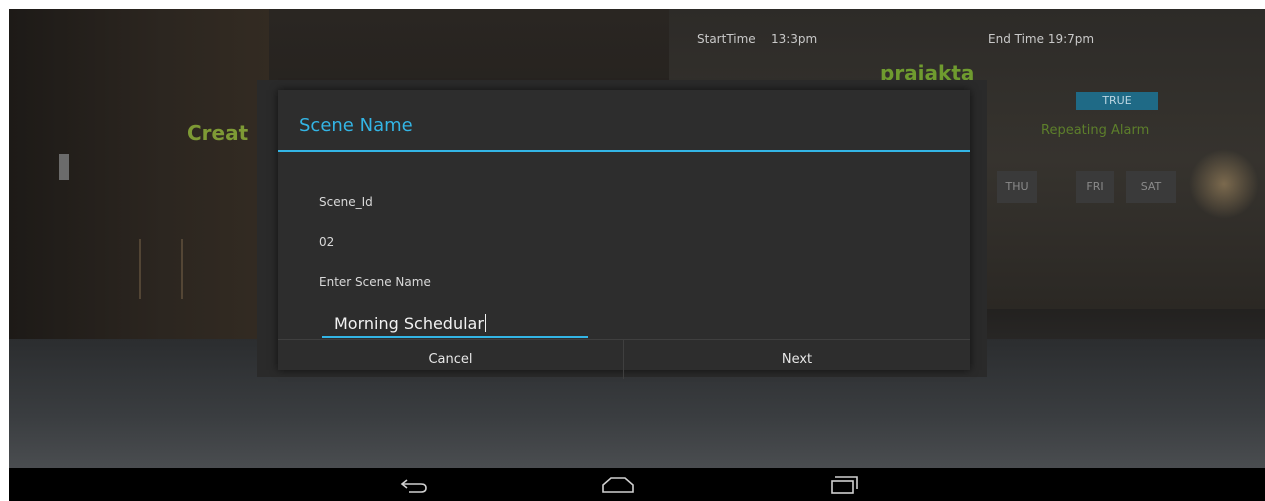 The image size is (1265, 501). Describe the element at coordinates (64, 167) in the screenshot. I see `wall-switch` at that location.